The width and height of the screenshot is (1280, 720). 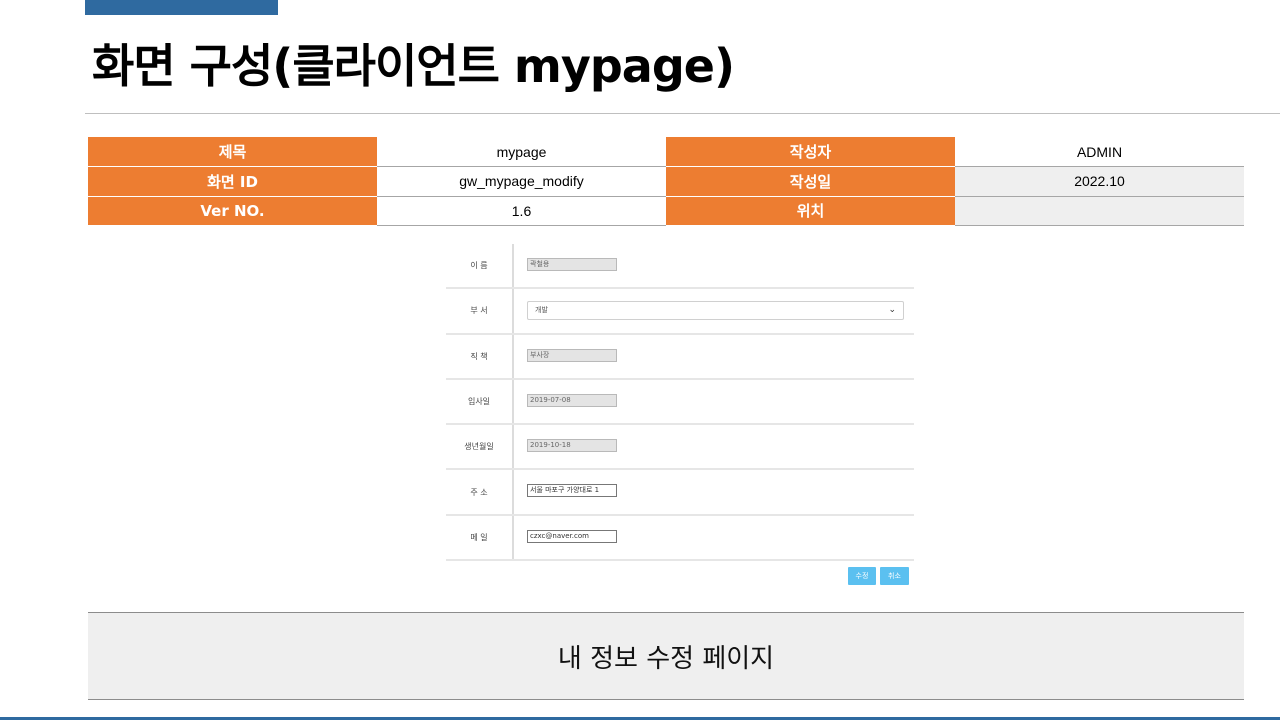 What do you see at coordinates (680, 267) in the screenshot?
I see `form-row-name: 이 름 곽철용` at bounding box center [680, 267].